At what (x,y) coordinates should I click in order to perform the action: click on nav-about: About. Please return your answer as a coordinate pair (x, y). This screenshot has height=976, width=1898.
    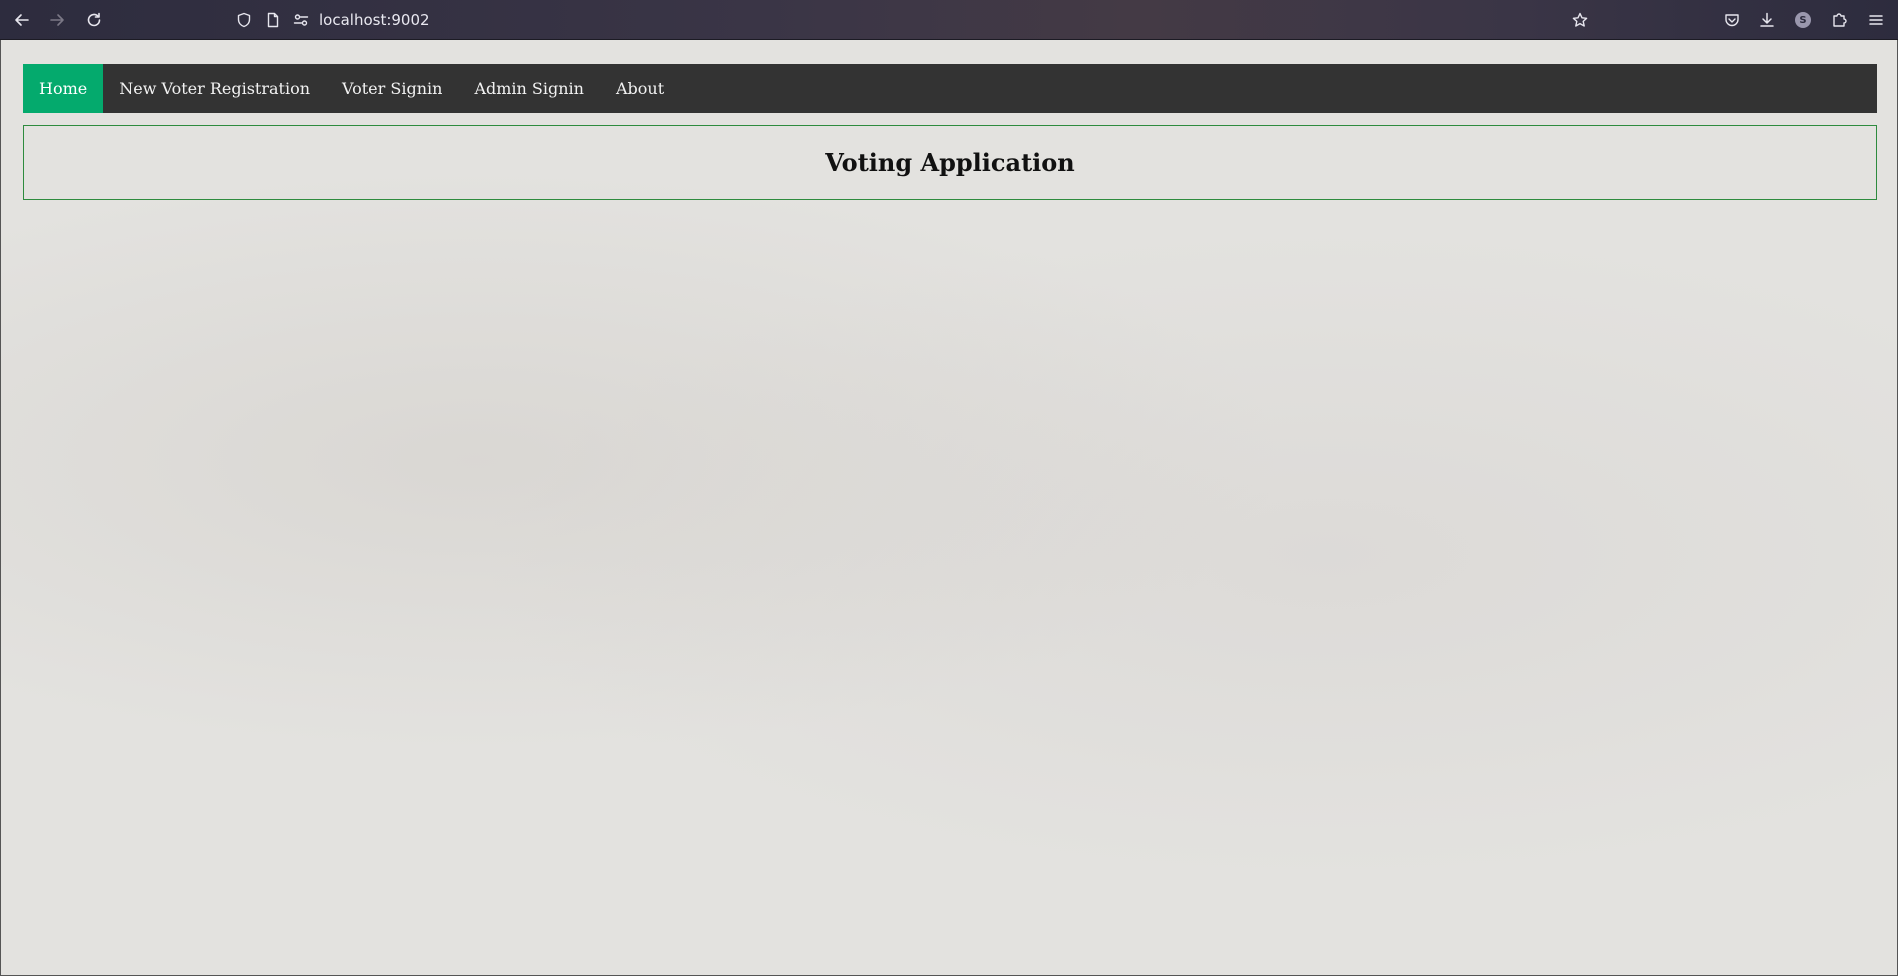
    Looking at the image, I should click on (640, 88).